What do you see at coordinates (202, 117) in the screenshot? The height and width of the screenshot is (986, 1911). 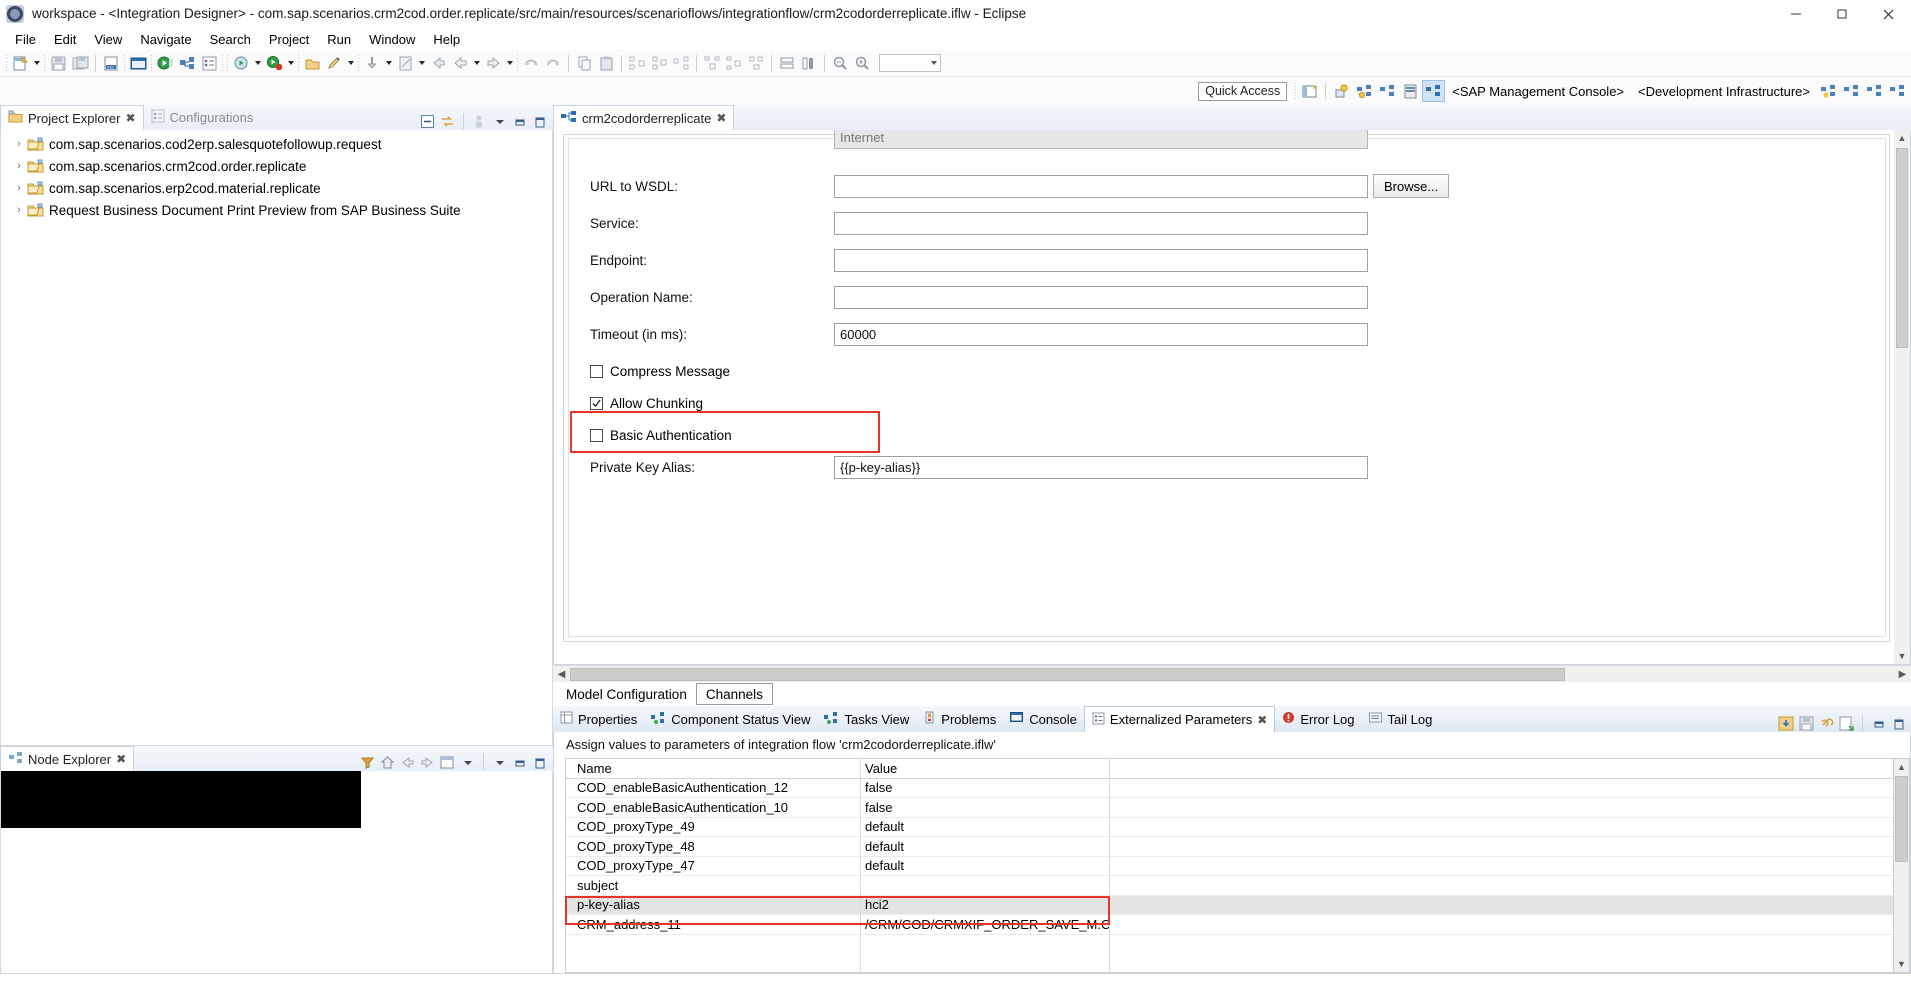 I see `tab-configurations: Configurations` at bounding box center [202, 117].